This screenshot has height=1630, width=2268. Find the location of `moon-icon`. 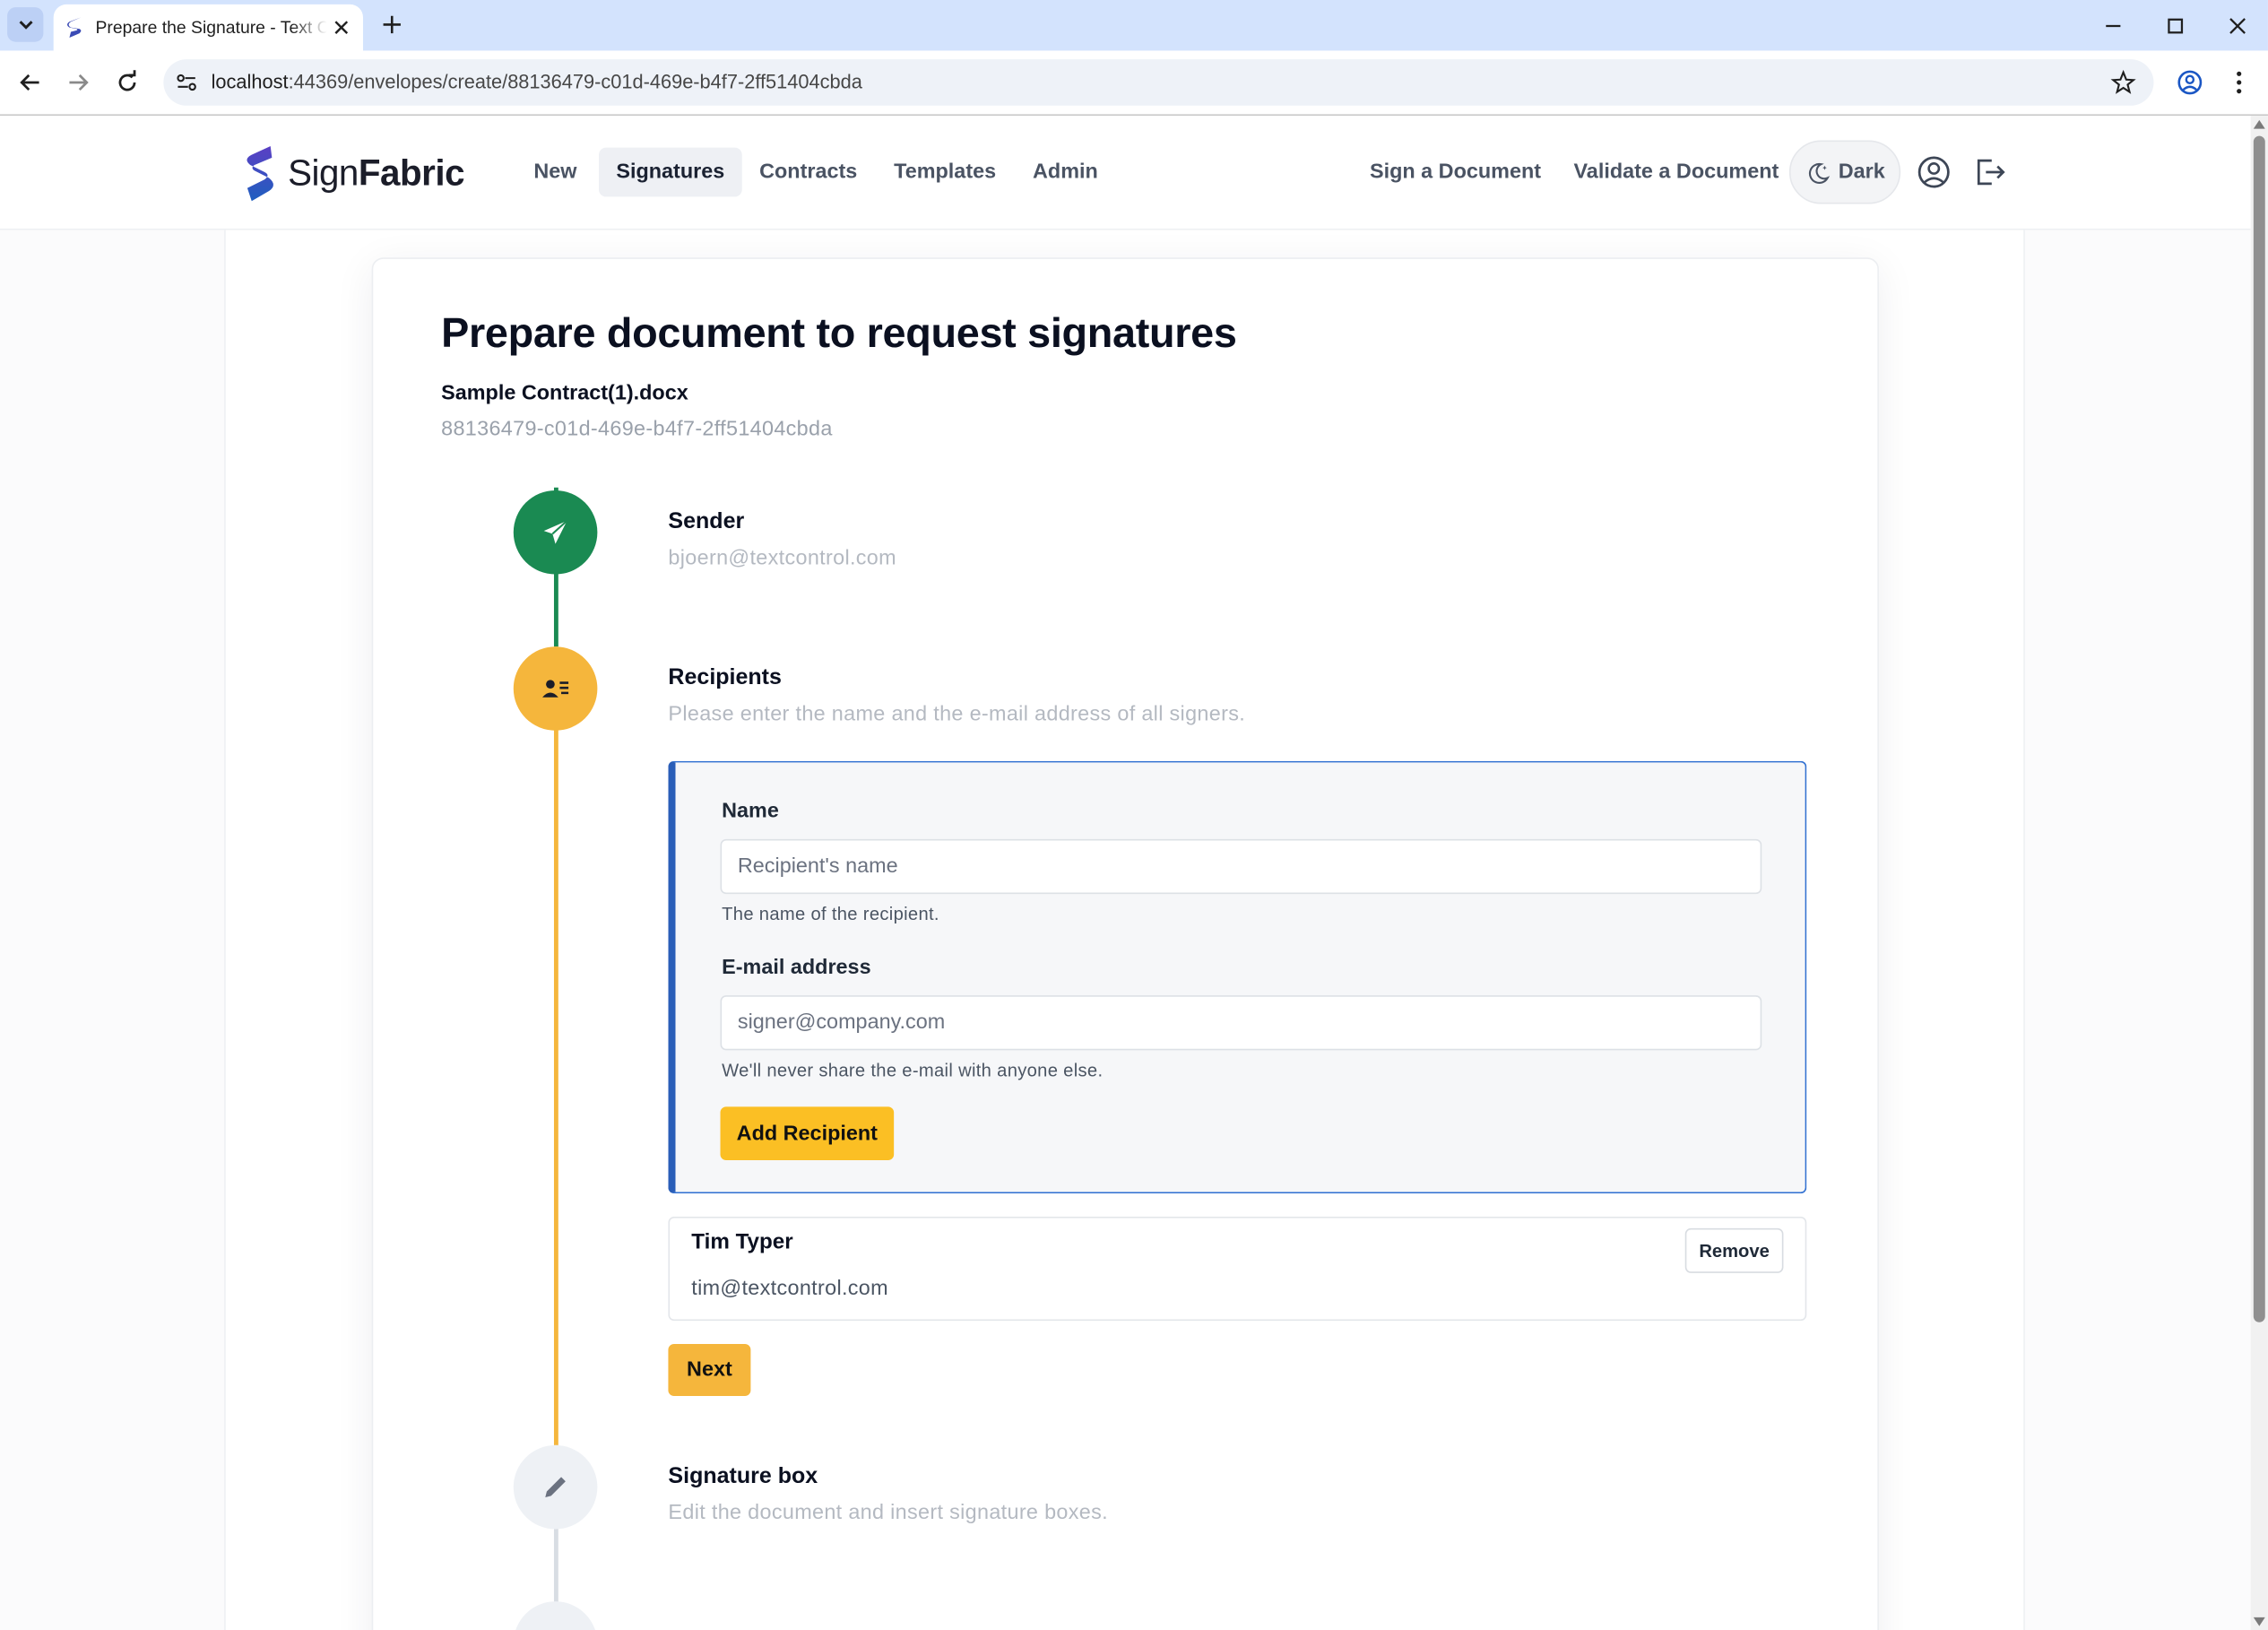

moon-icon is located at coordinates (1819, 173).